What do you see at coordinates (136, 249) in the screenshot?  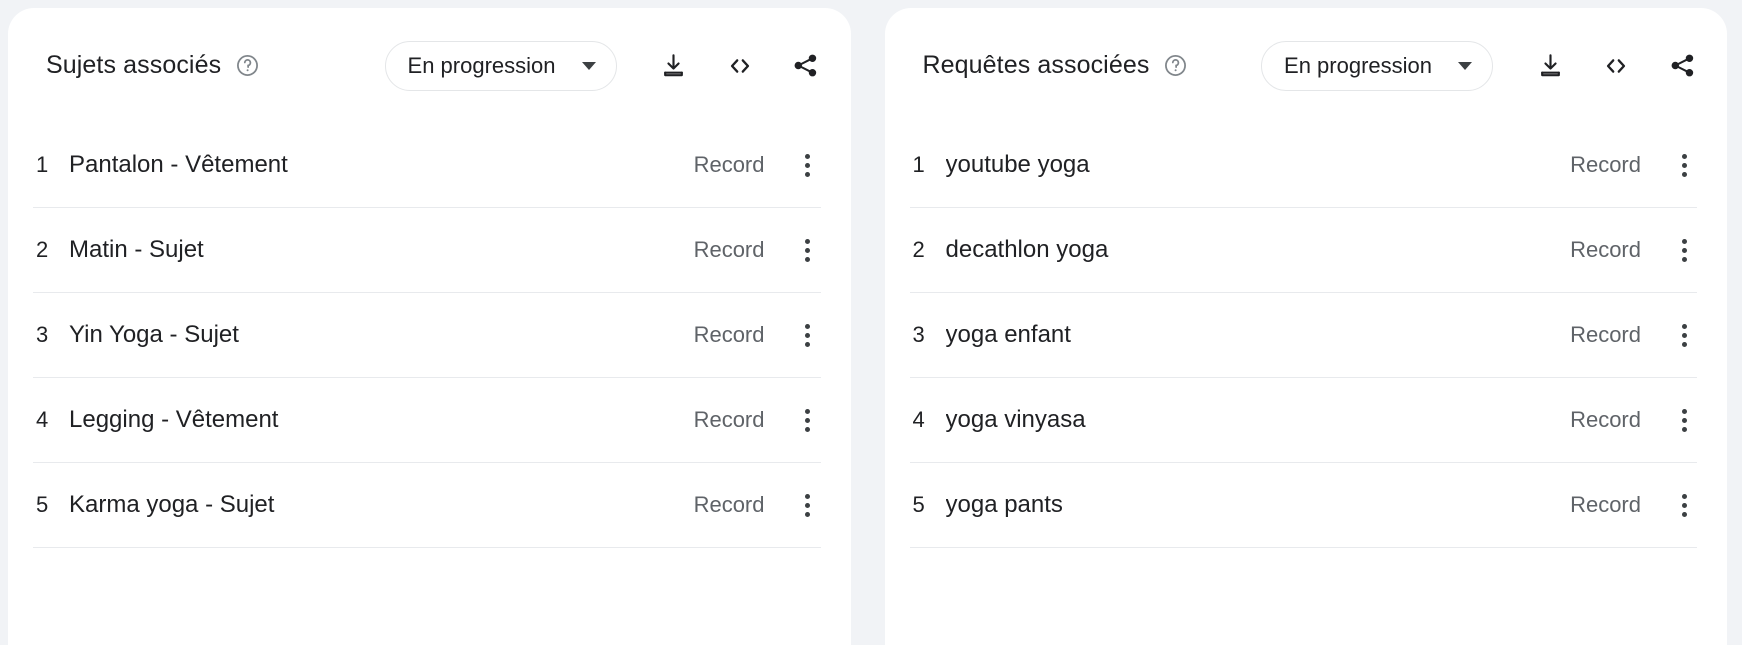 I see `row-label: Matin - Sujet` at bounding box center [136, 249].